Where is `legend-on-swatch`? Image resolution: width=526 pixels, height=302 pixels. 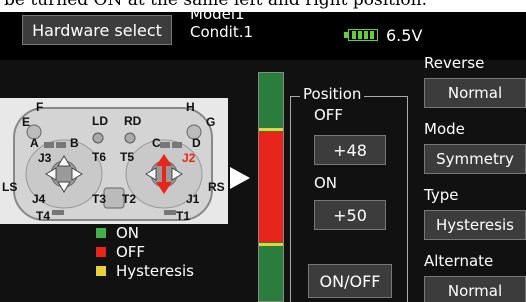
legend-on-swatch is located at coordinates (101, 233).